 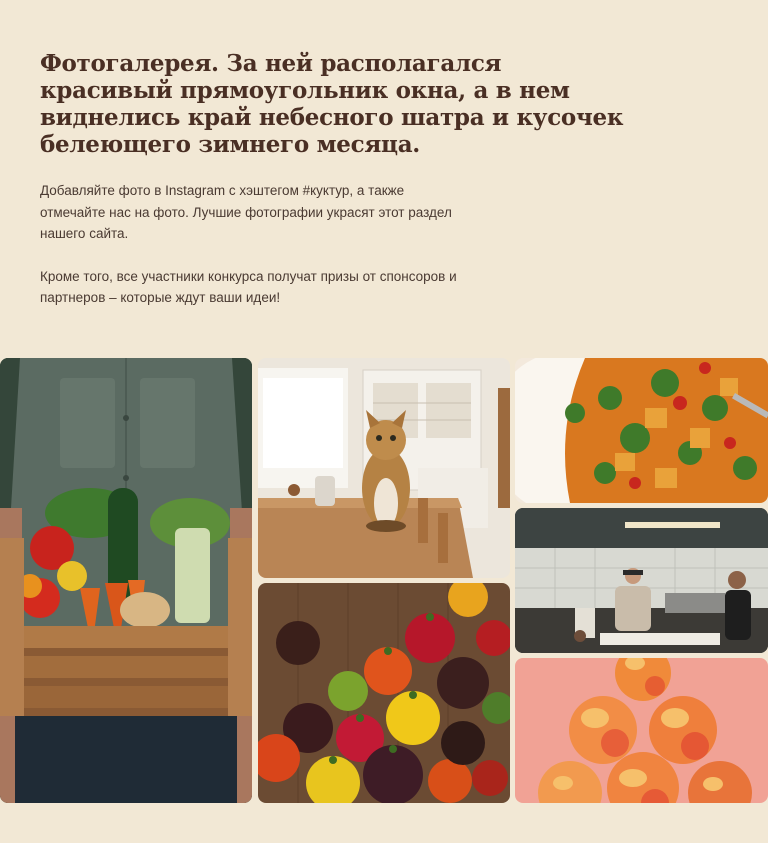 I want to click on photo-heirloom-tomatoes, so click(x=384, y=693).